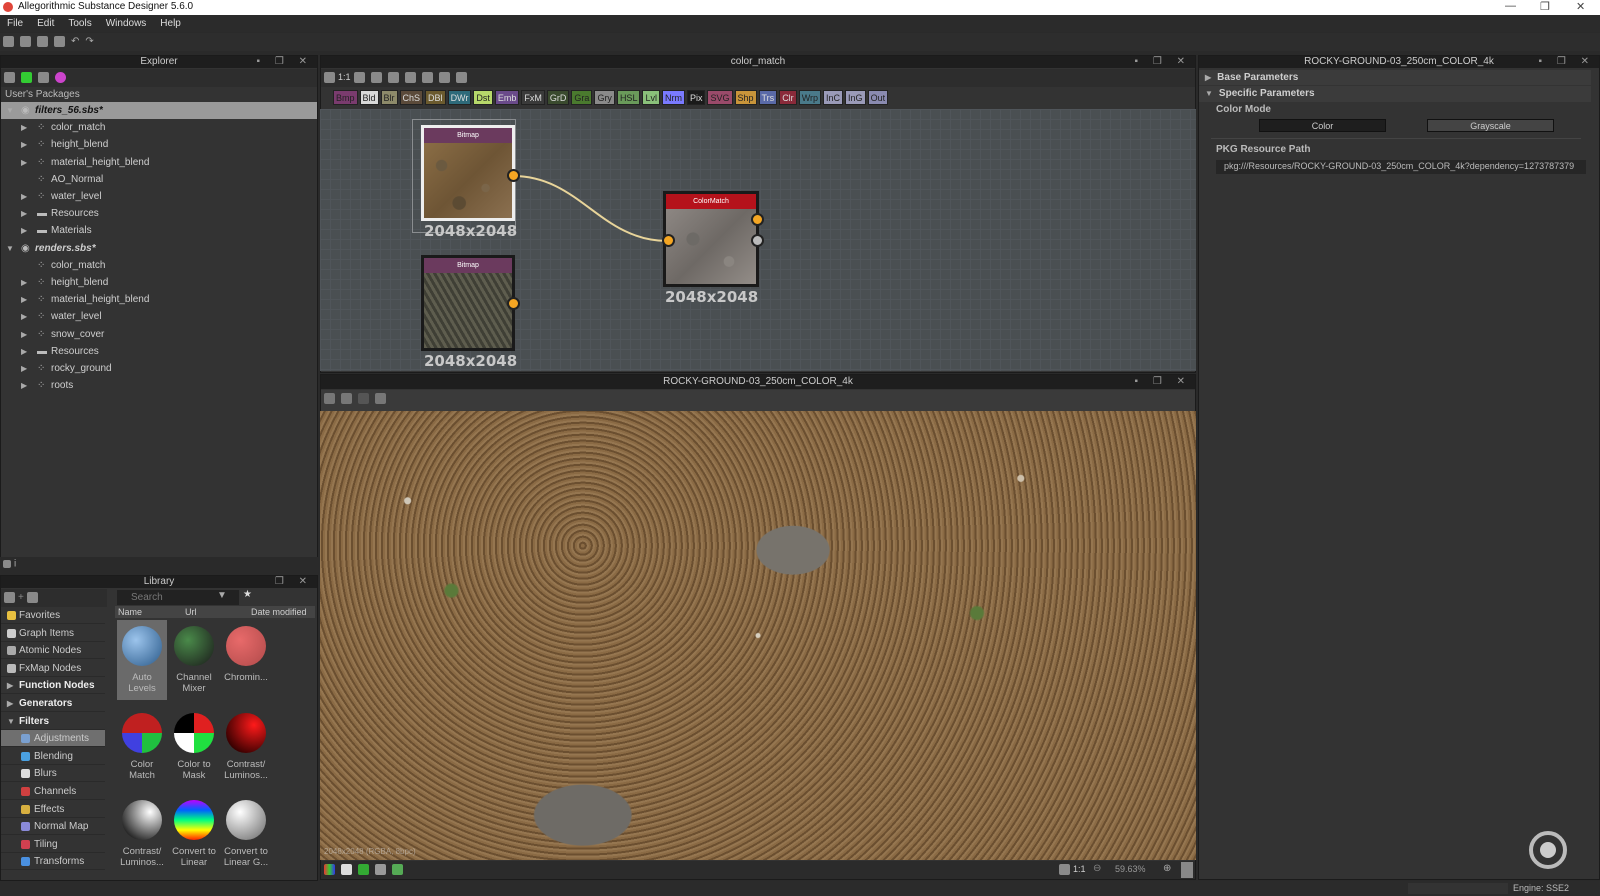 The image size is (1600, 896). What do you see at coordinates (1395, 77) in the screenshot?
I see `base-parameters-section: ▶ Base Parameters` at bounding box center [1395, 77].